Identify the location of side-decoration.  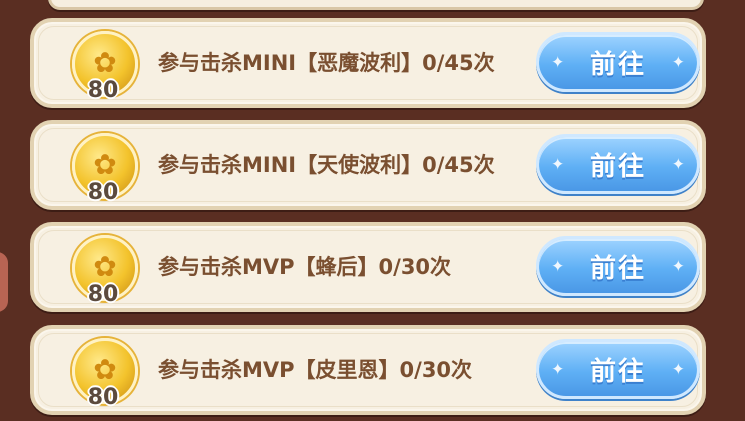
(4, 282).